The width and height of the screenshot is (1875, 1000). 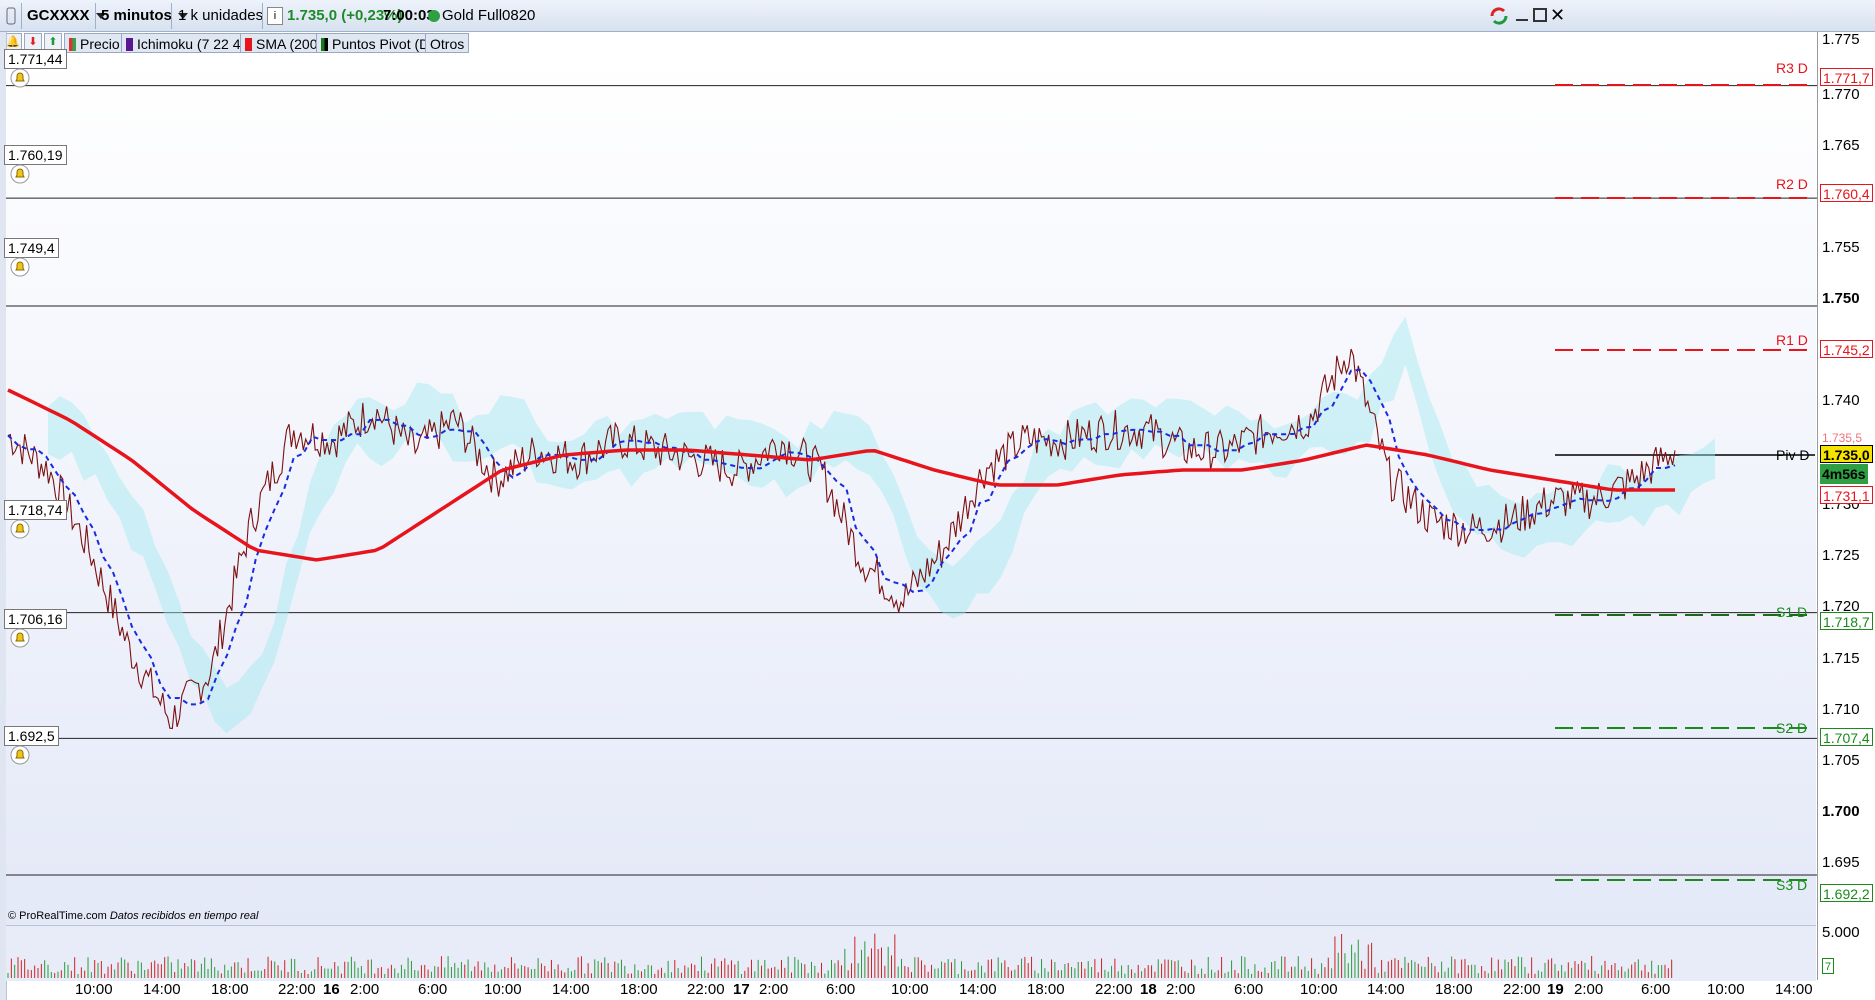 I want to click on volume-tick: 5.000, so click(x=1841, y=932).